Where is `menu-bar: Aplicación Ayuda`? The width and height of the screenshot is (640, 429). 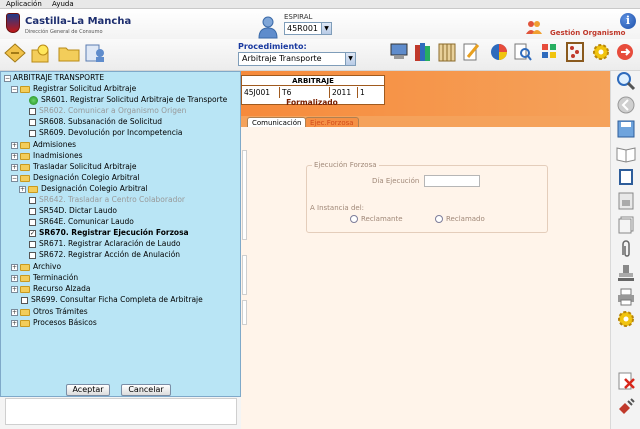
menu-bar: Aplicación Ayuda is located at coordinates (320, 4).